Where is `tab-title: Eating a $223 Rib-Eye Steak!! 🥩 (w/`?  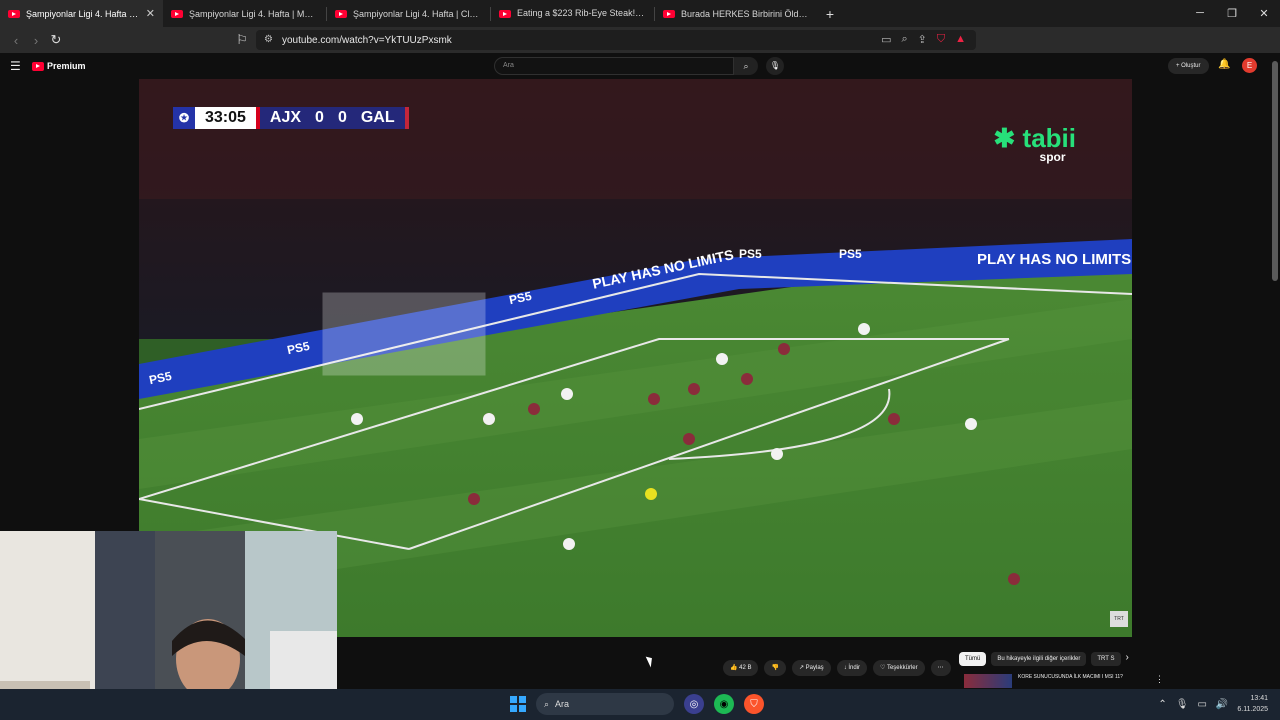
tab-title: Eating a $223 Rib-Eye Steak!! 🥩 (w/ is located at coordinates (581, 13).